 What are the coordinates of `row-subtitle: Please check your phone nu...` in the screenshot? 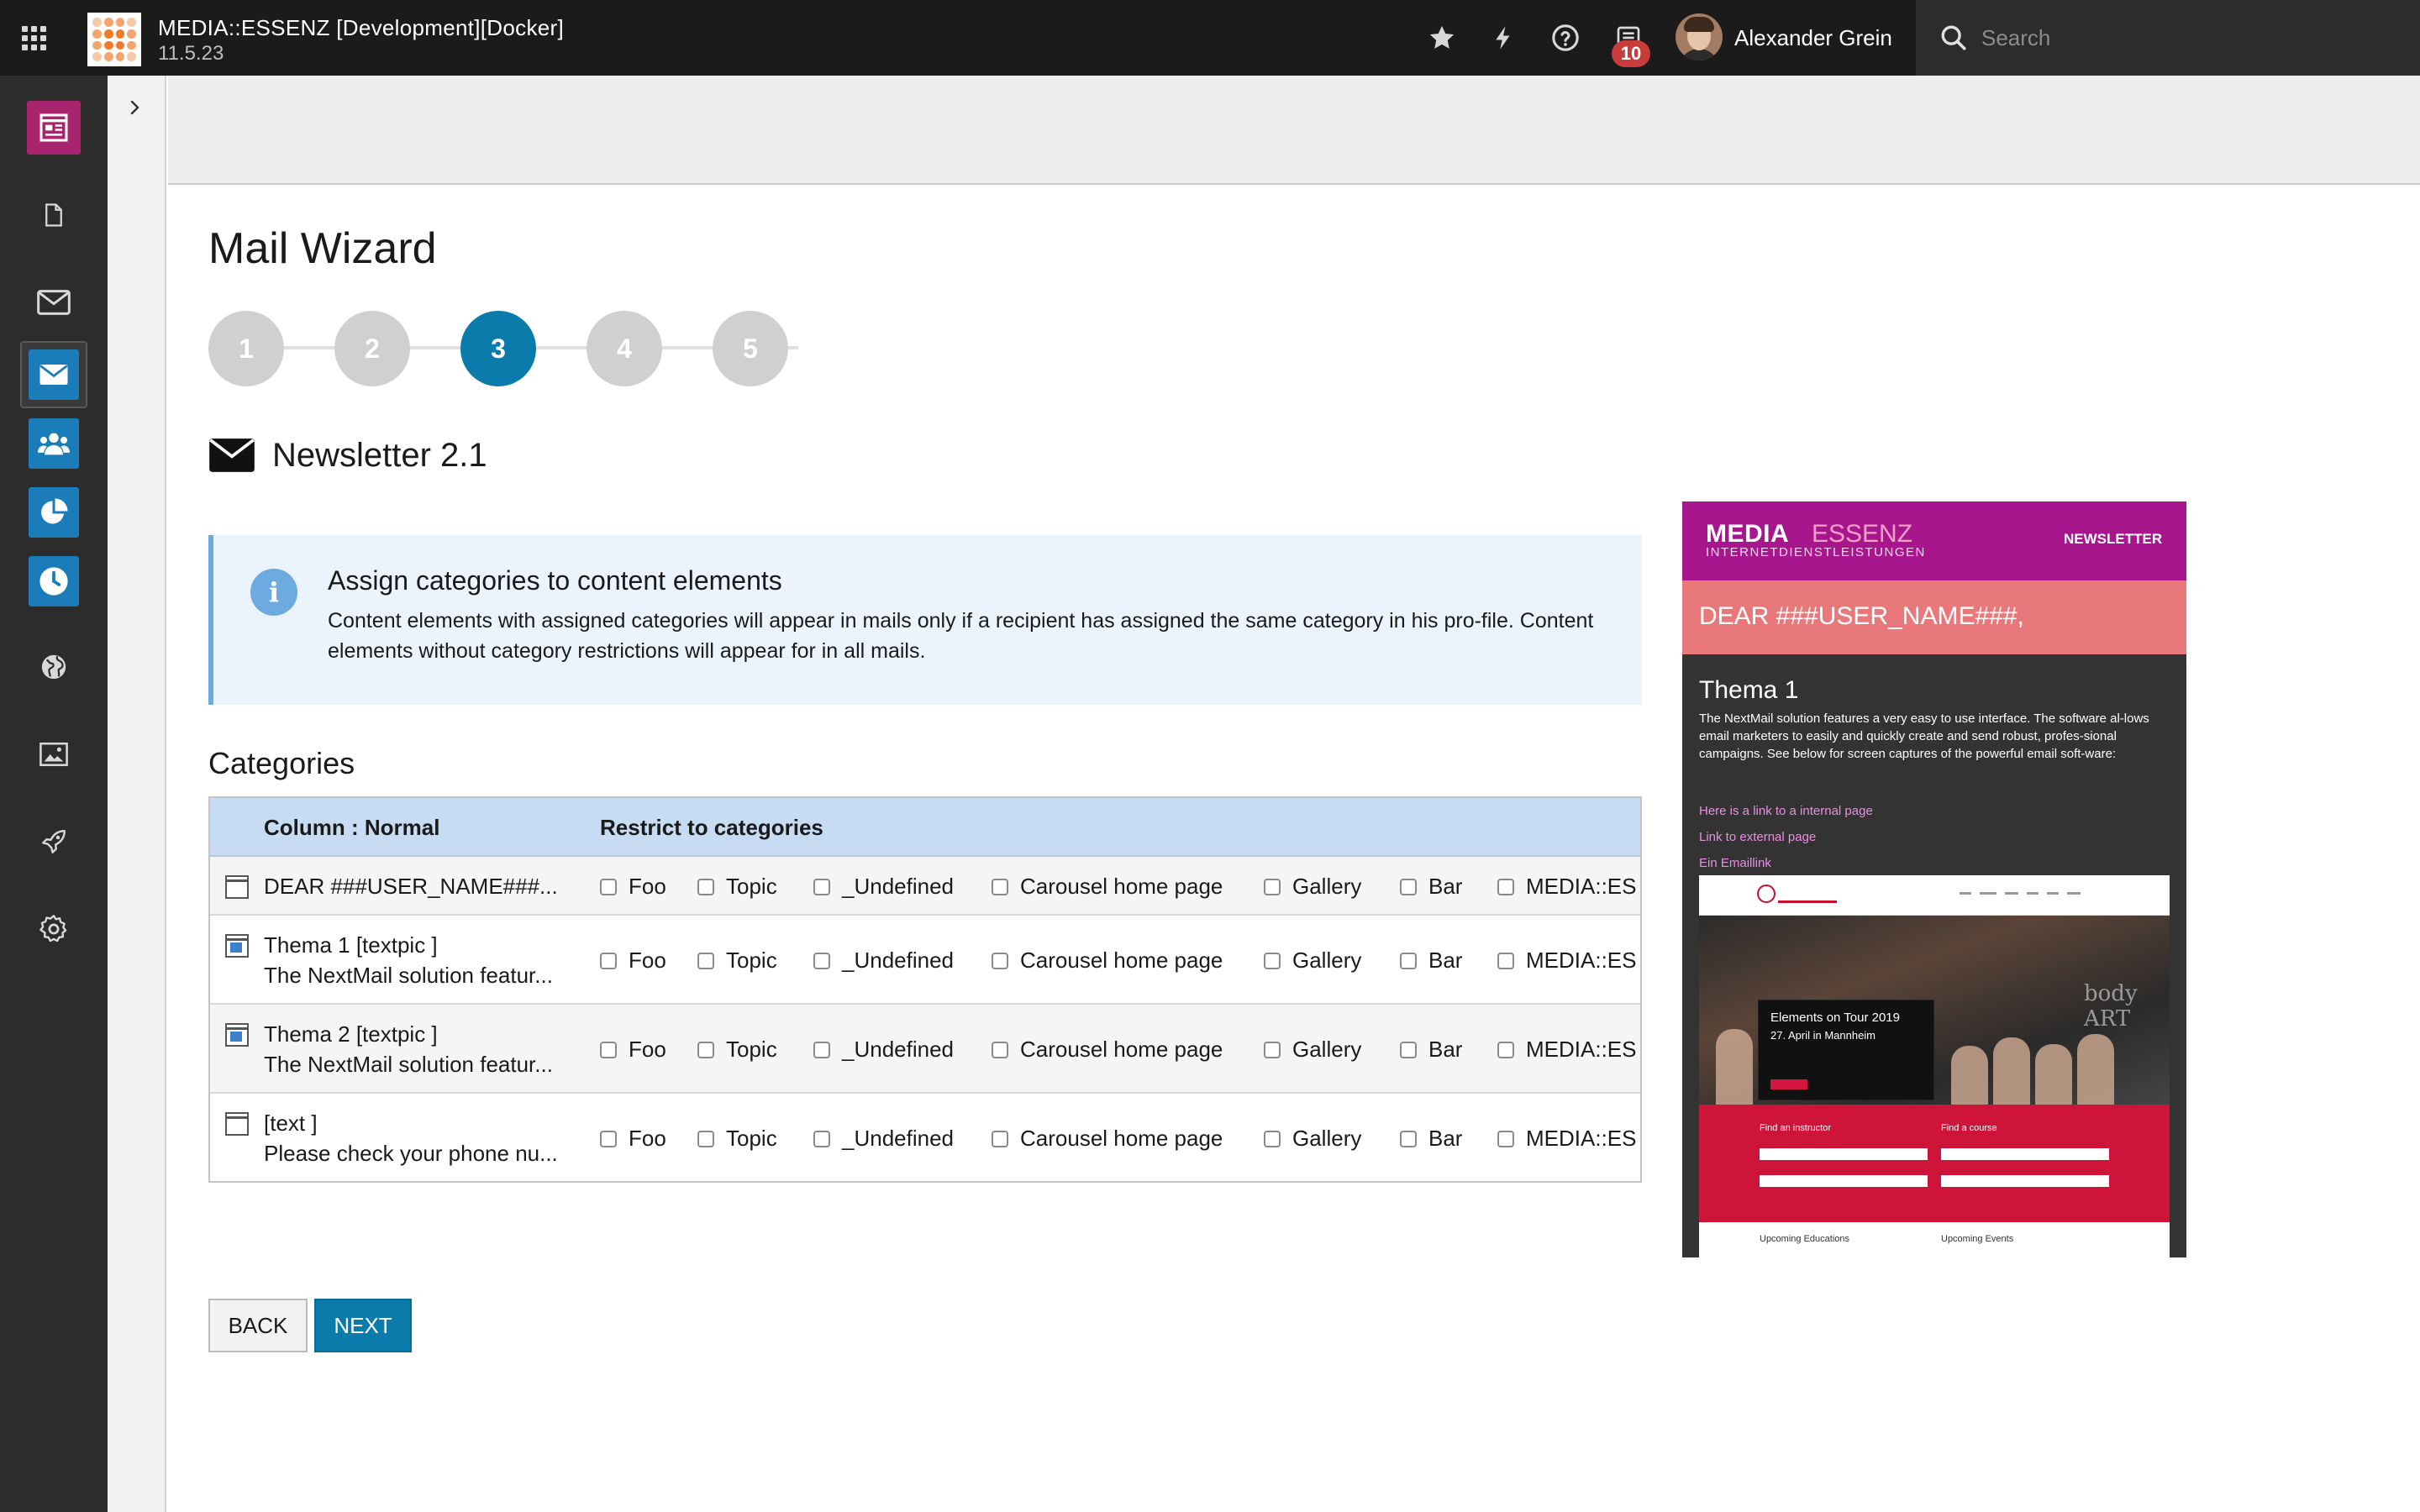 It's located at (411, 1153).